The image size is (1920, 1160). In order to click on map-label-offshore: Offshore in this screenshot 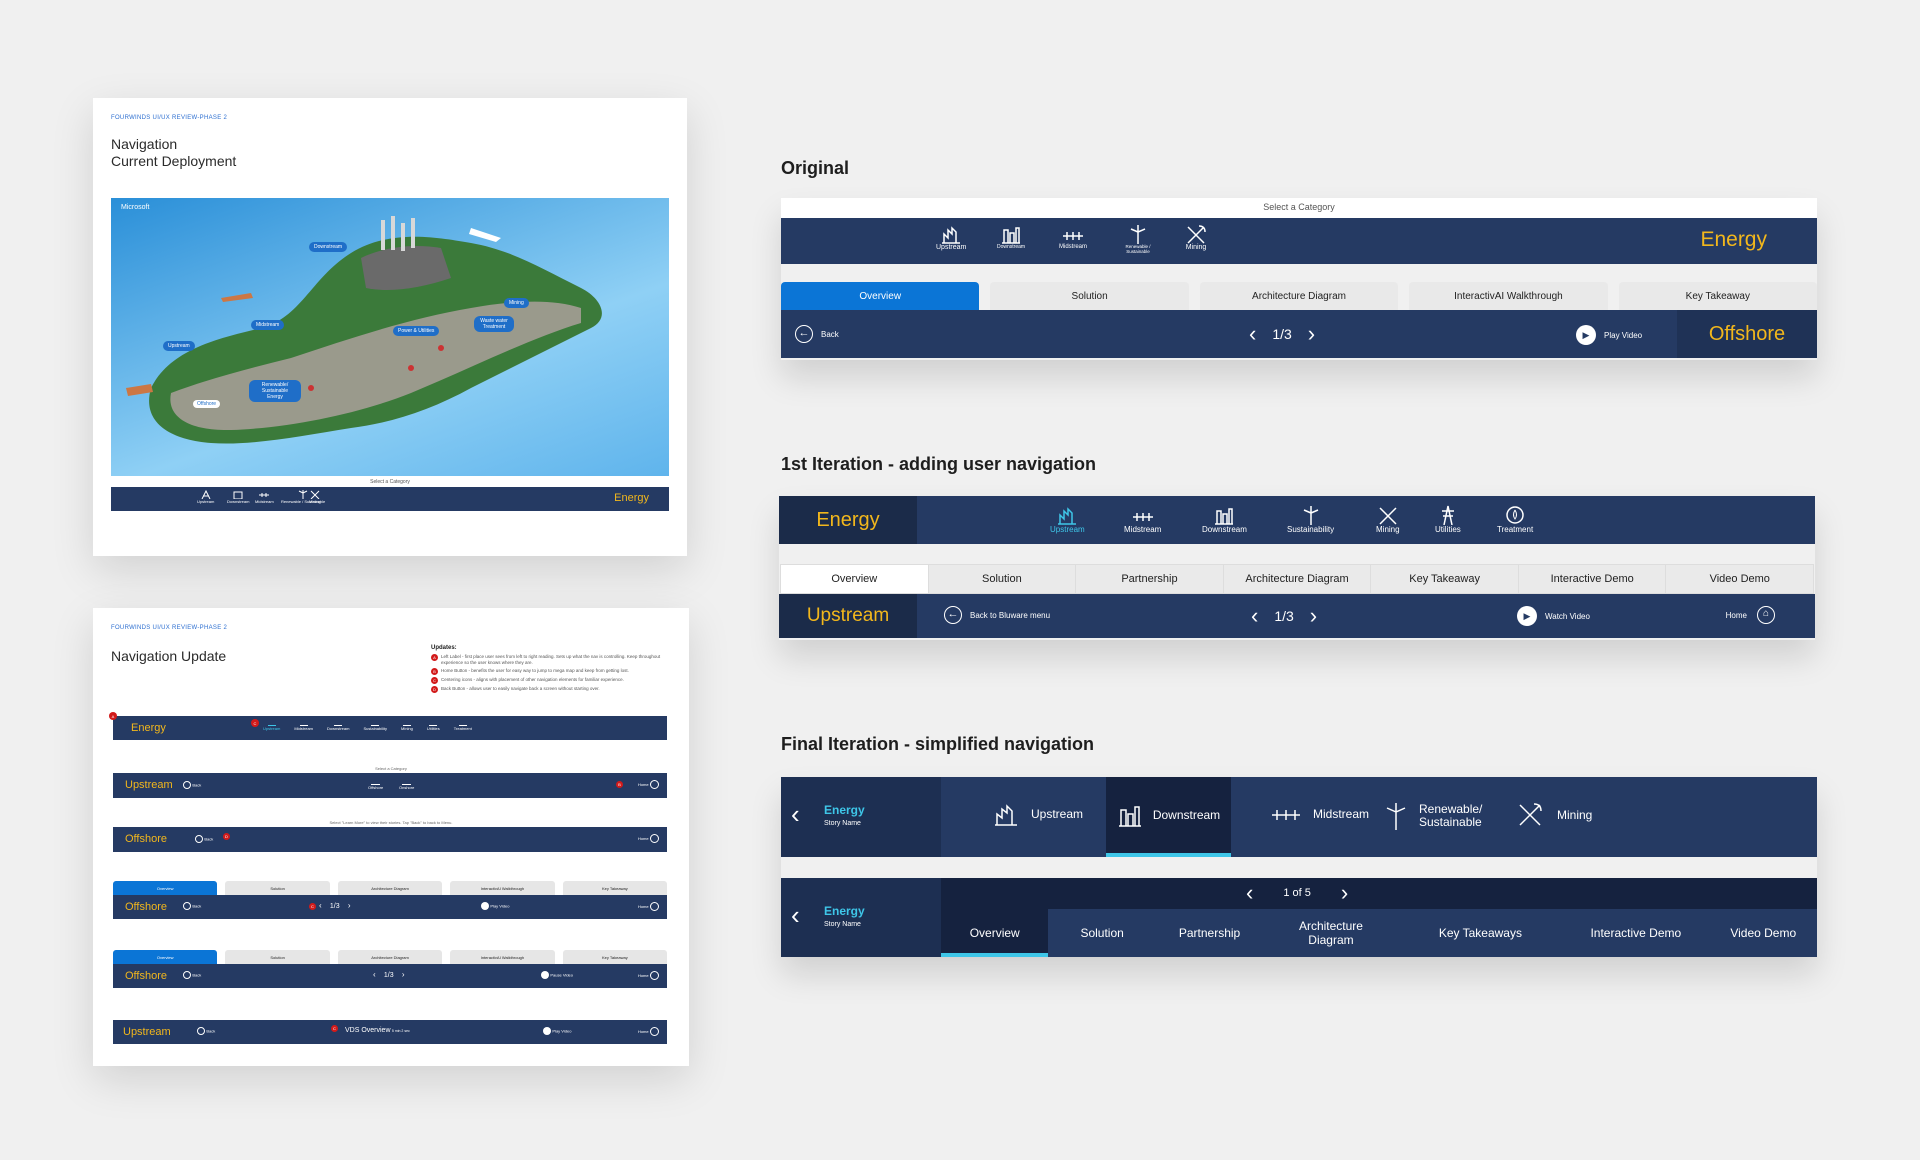, I will do `click(207, 404)`.